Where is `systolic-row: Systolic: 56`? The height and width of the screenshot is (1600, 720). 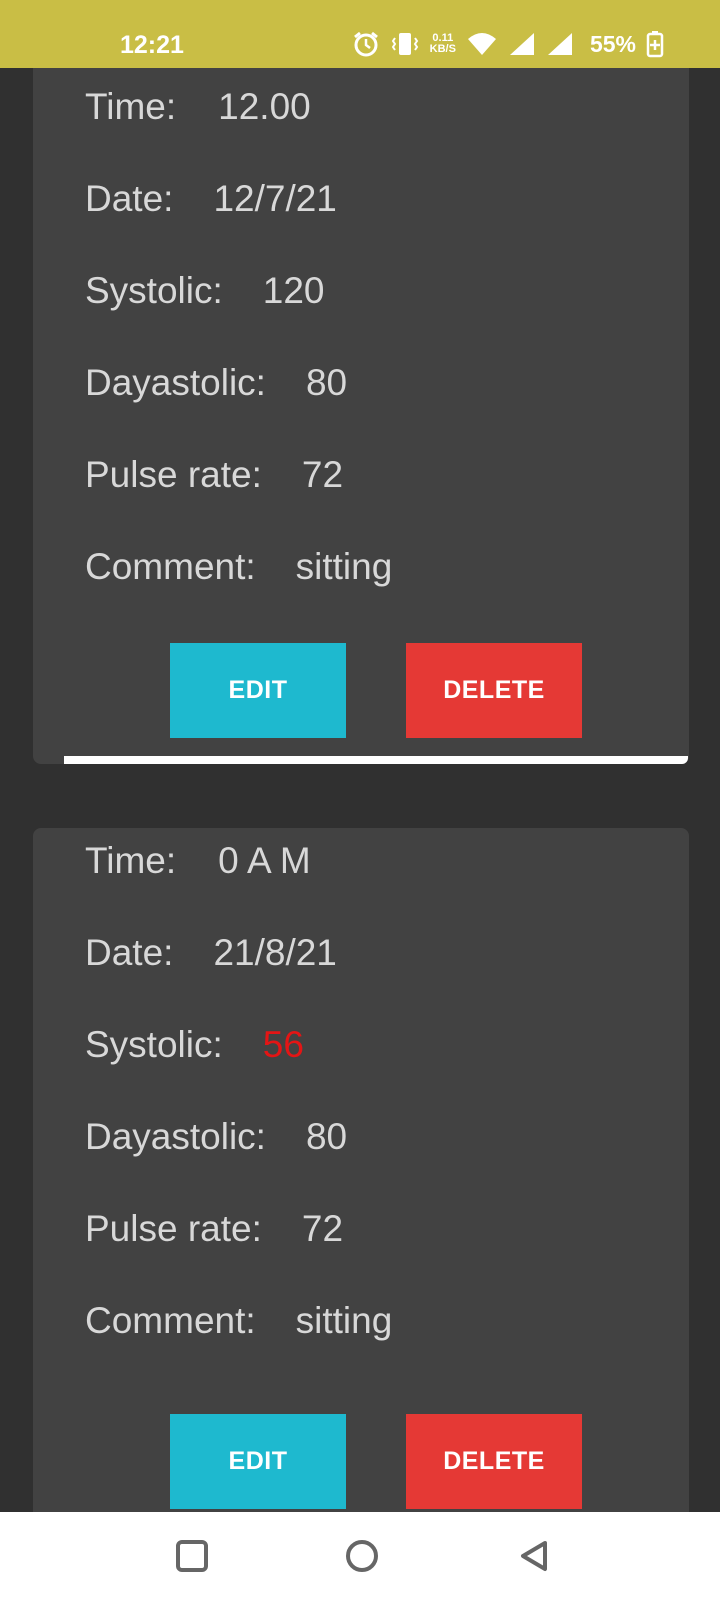 systolic-row: Systolic: 56 is located at coordinates (194, 1045).